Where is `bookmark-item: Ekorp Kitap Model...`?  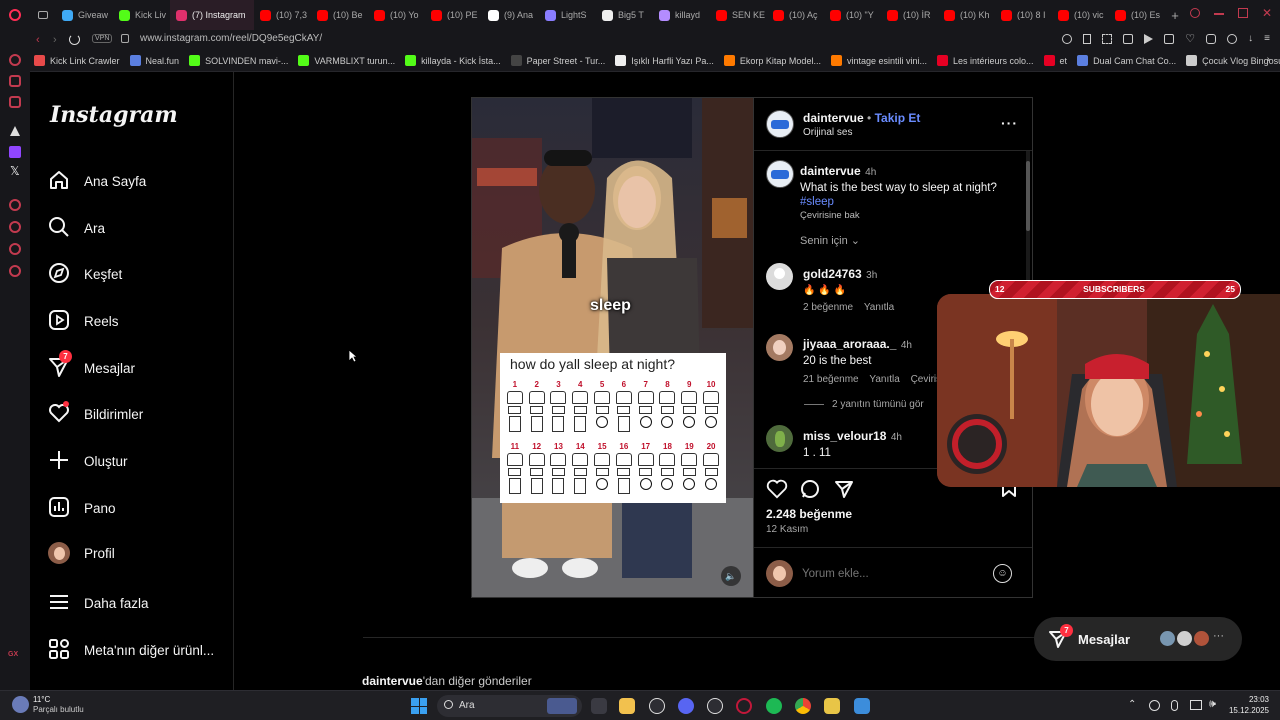
bookmark-item: Ekorp Kitap Model... is located at coordinates (772, 60).